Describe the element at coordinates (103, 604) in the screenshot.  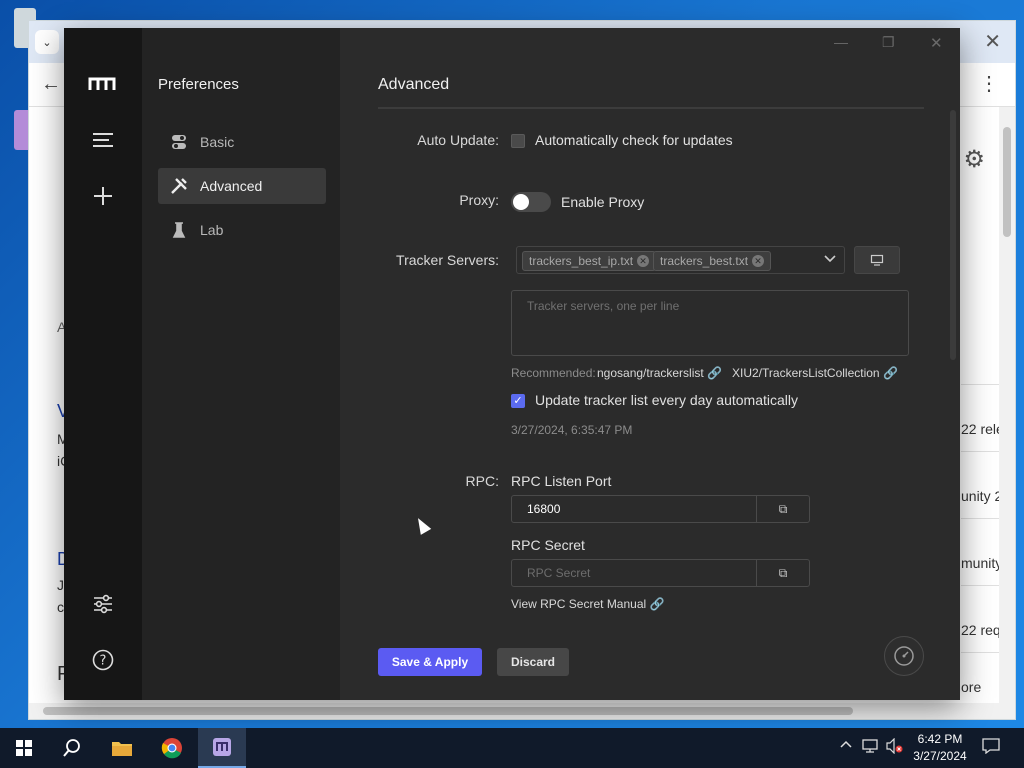
I see `preferences-icon` at that location.